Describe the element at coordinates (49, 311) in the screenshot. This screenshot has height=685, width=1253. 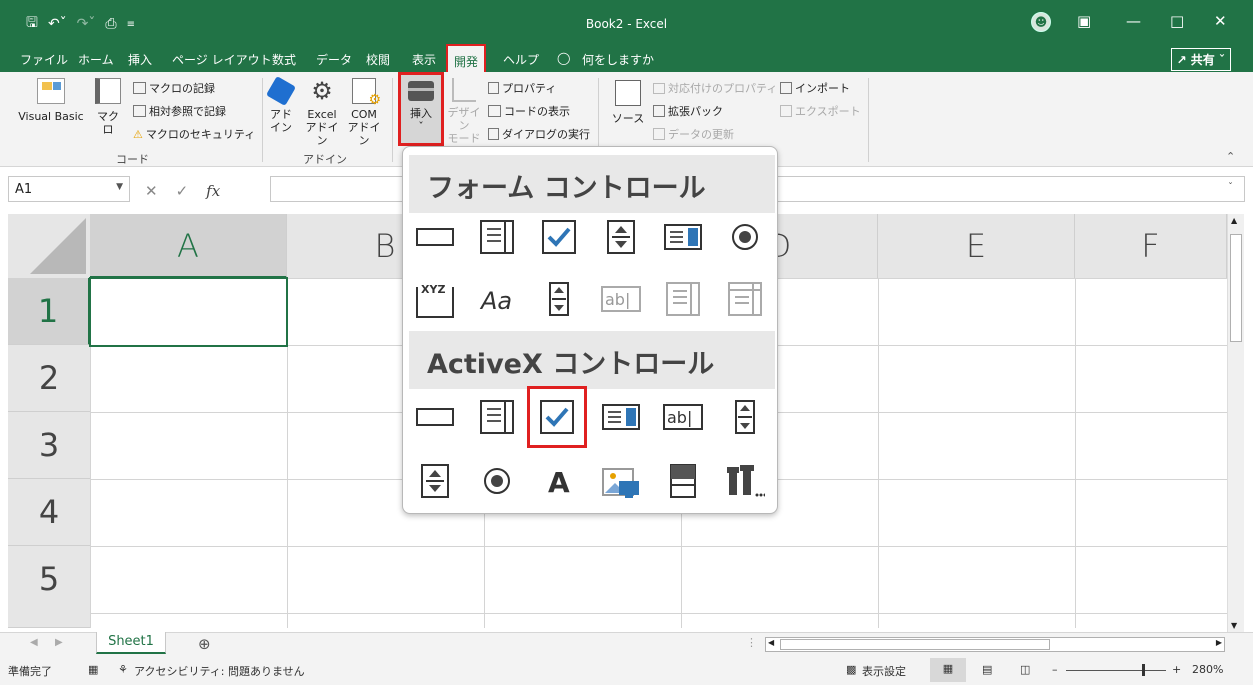
I see `row-header-1: 1` at that location.